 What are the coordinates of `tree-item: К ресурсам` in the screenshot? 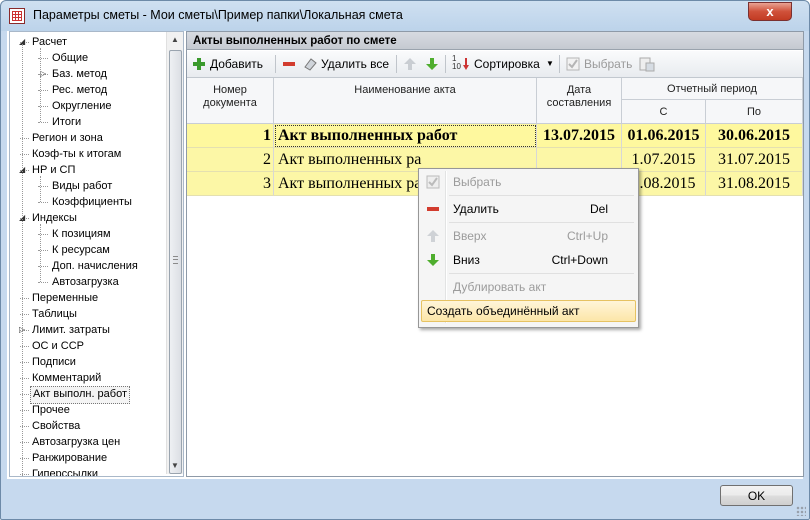 It's located at (81, 250).